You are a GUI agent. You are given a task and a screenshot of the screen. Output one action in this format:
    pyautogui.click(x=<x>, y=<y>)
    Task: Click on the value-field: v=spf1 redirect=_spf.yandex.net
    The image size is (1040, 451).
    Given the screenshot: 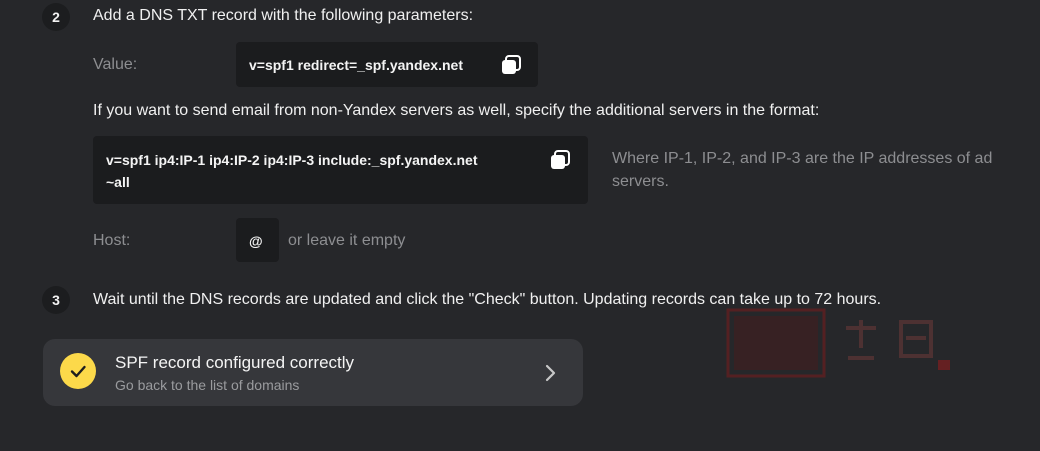 What is the action you would take?
    pyautogui.click(x=387, y=64)
    